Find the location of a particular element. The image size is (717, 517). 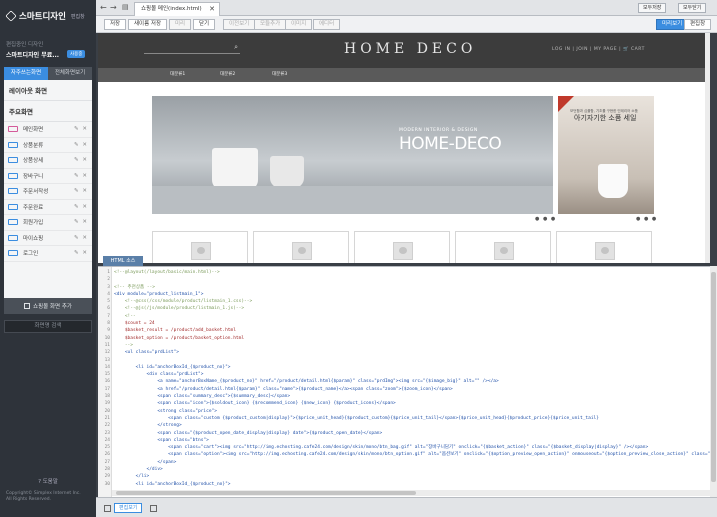

code-line: 14 <li id="anchorBoxId_{$product_no}"> is located at coordinates (407, 367).